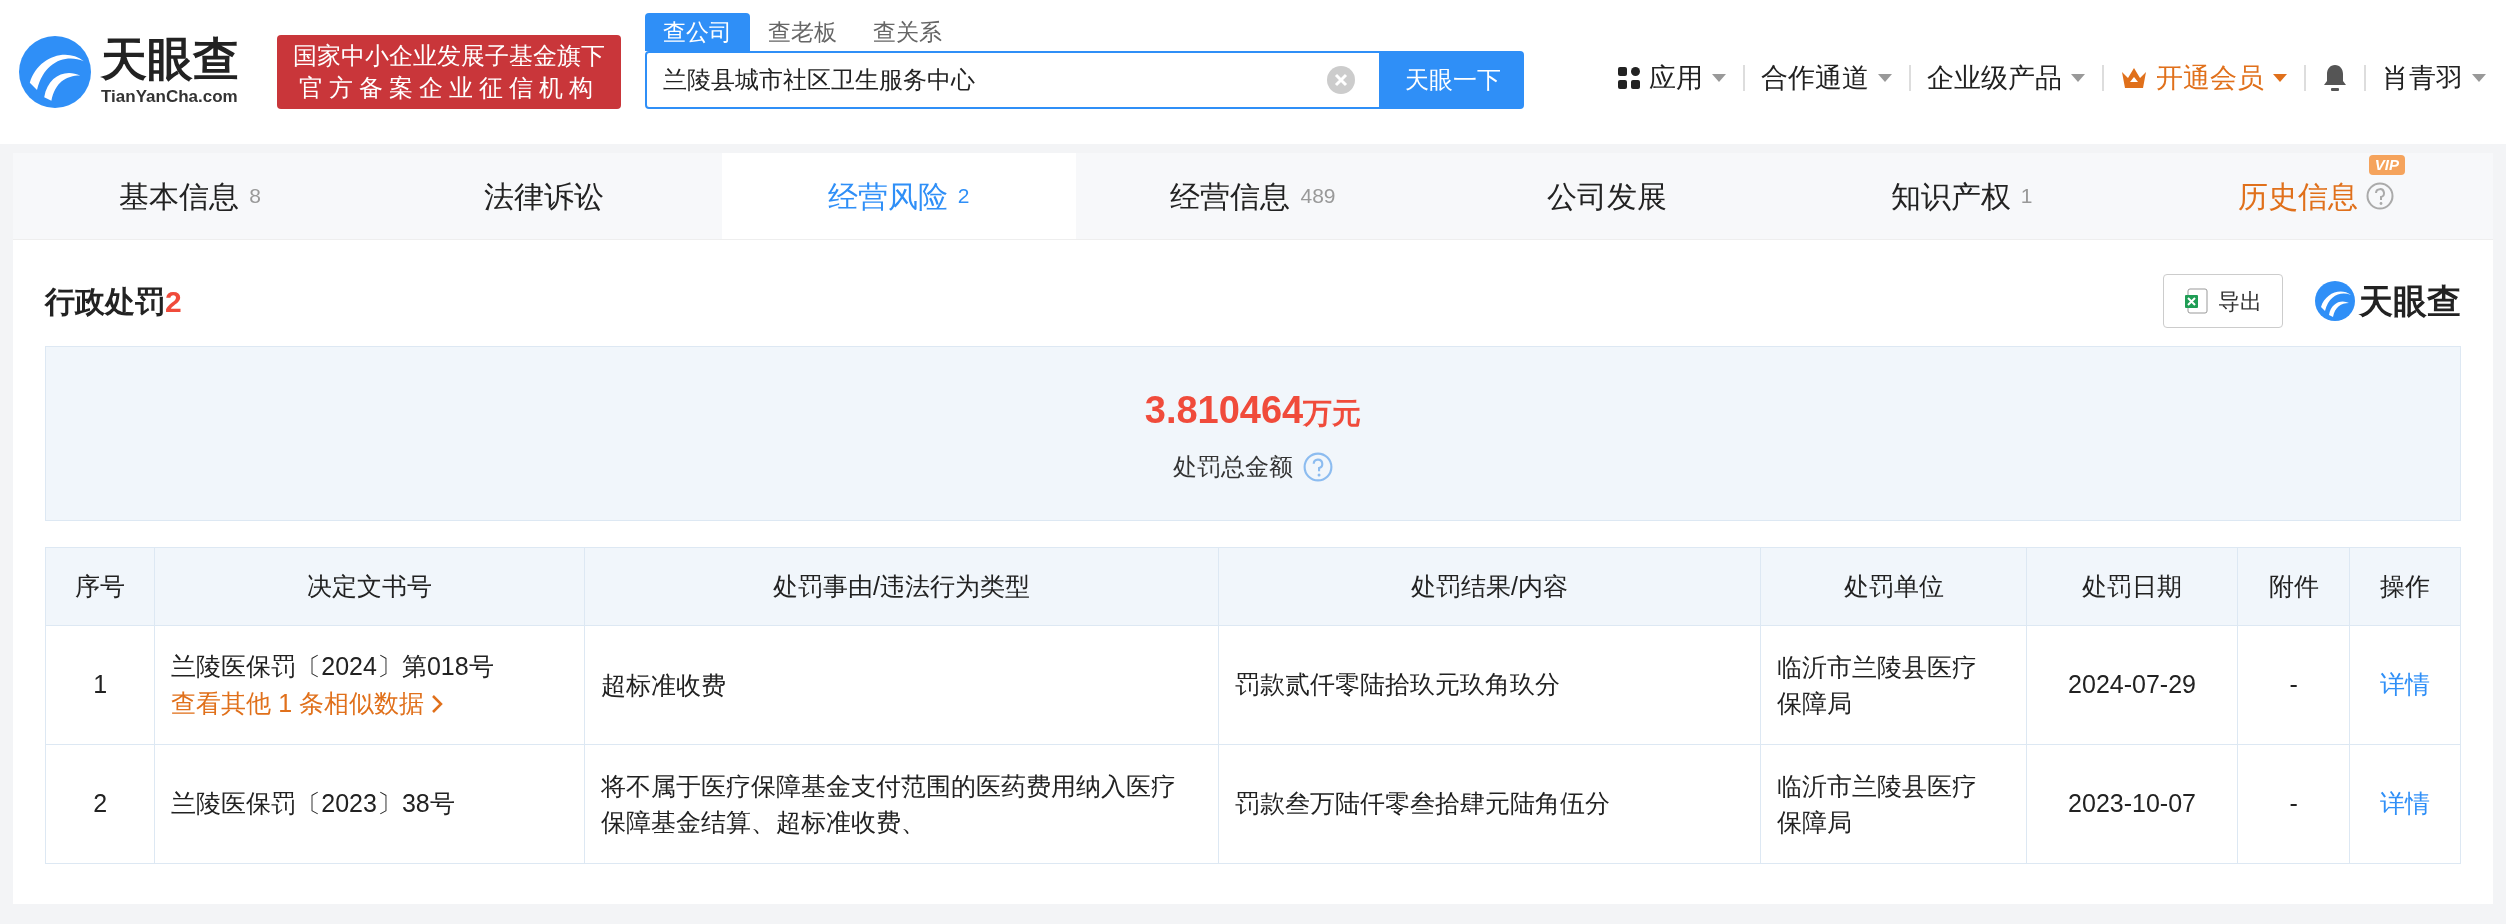 This screenshot has height=924, width=2506. What do you see at coordinates (2223, 301) in the screenshot?
I see `export-button: 导出` at bounding box center [2223, 301].